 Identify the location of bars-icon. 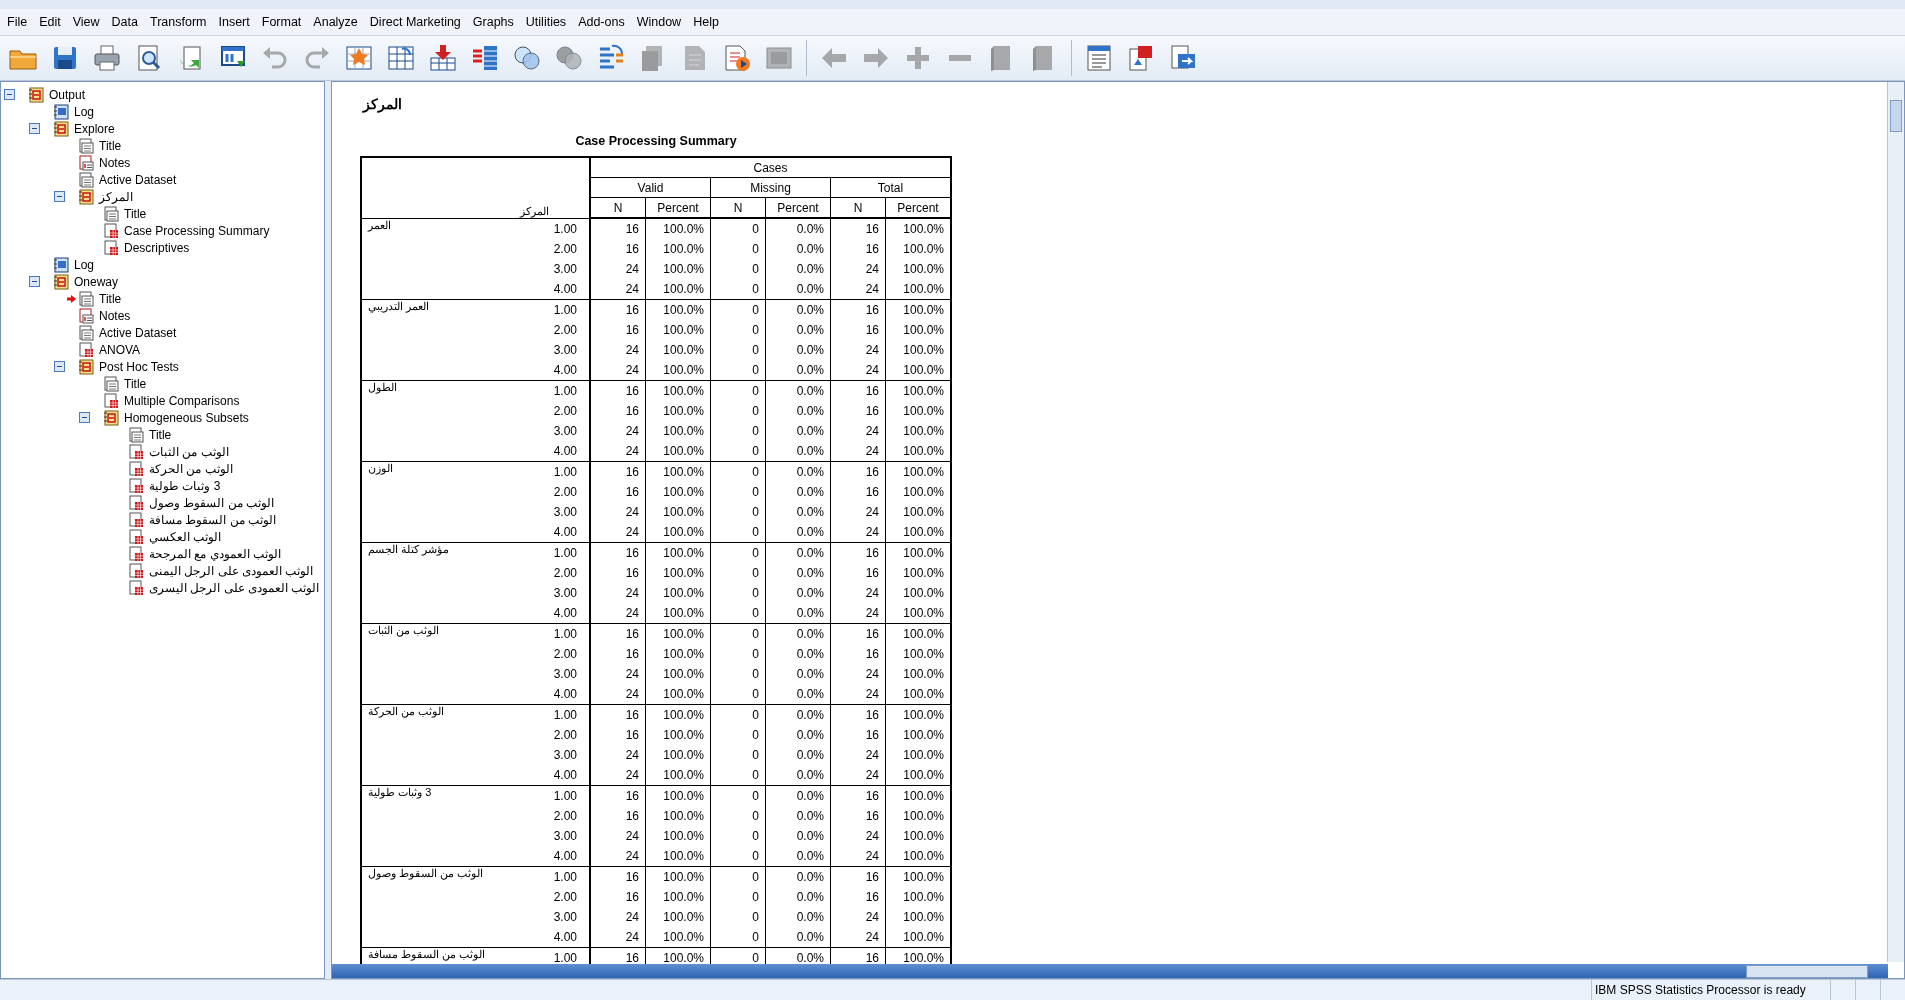
(485, 58).